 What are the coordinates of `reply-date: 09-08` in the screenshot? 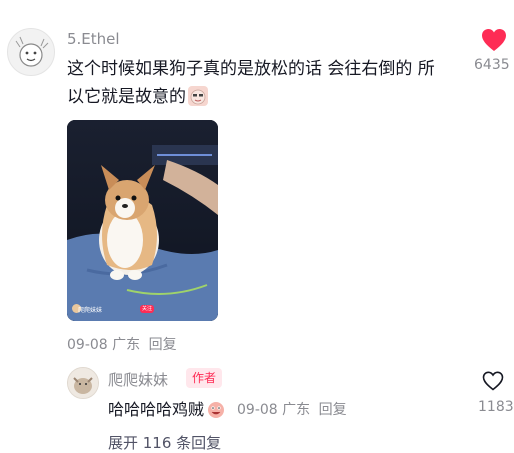 It's located at (257, 410).